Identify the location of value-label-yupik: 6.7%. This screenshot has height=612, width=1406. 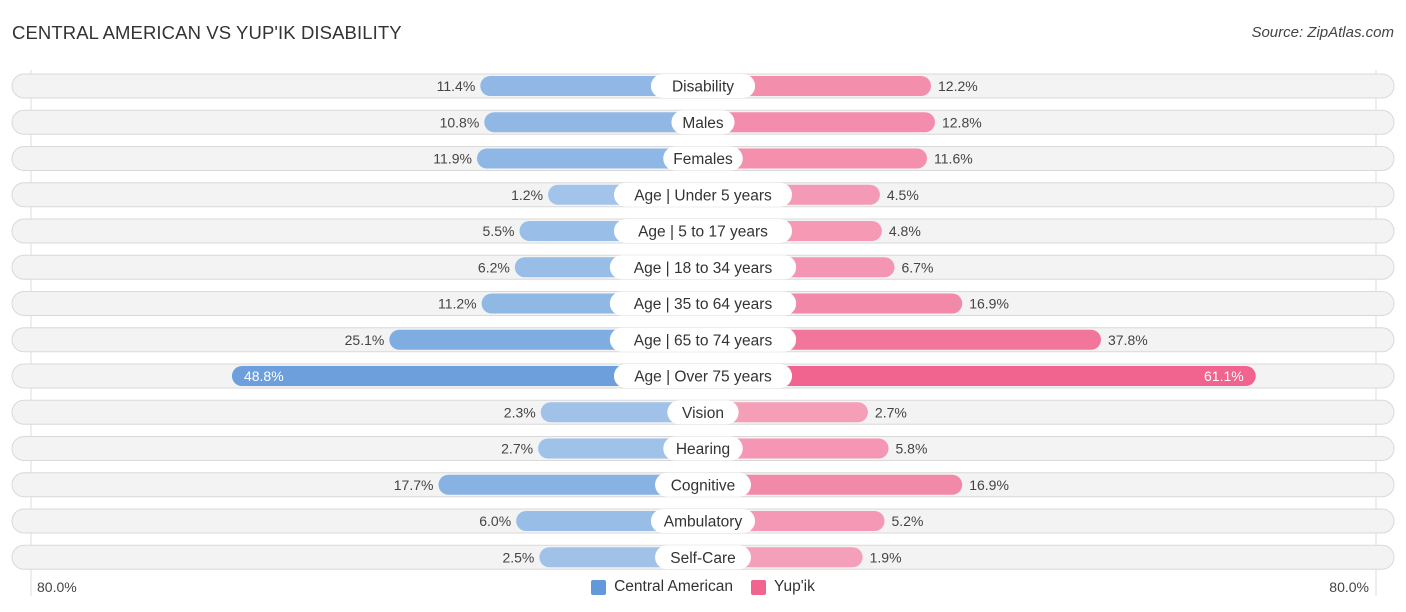
(917, 267).